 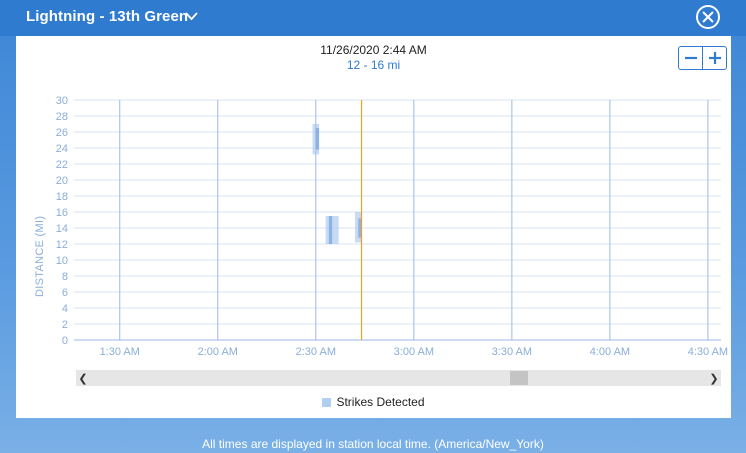 I want to click on x-tick-label: 1:30 AM, so click(x=120, y=352).